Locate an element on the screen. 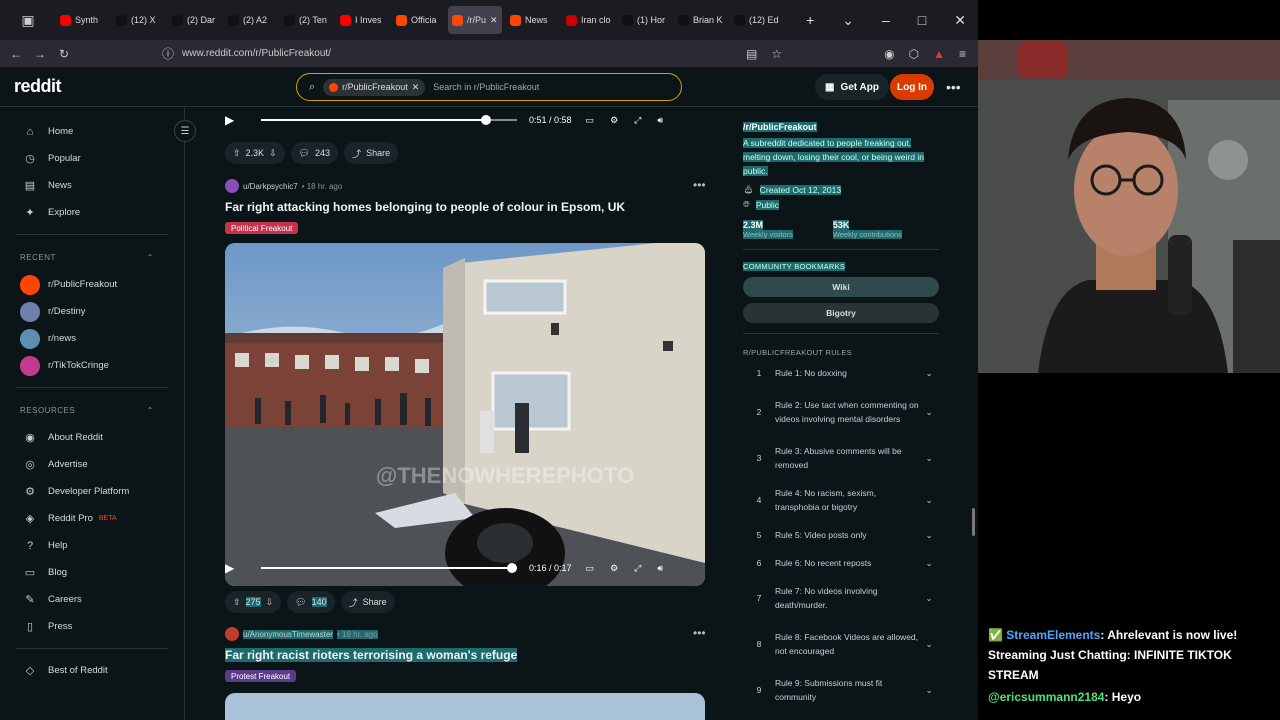 The image size is (1280, 720). rule-item: 9 Rule 9: Submissions must fit community ⌄ is located at coordinates (841, 690).